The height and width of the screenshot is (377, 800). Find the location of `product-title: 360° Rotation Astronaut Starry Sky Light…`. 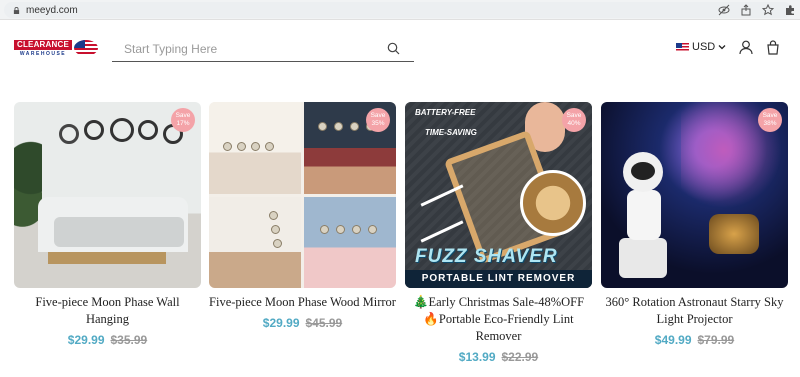

product-title: 360° Rotation Astronaut Starry Sky Light… is located at coordinates (694, 311).